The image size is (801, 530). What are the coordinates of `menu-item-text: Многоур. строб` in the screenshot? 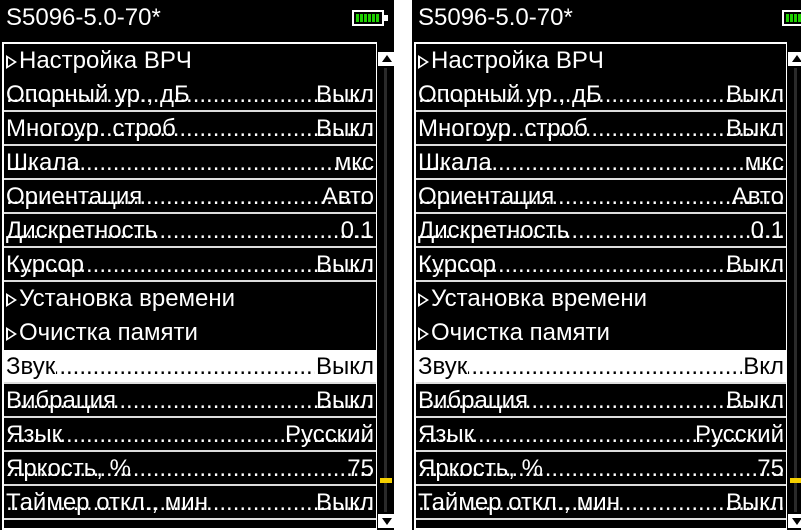 It's located at (91, 128).